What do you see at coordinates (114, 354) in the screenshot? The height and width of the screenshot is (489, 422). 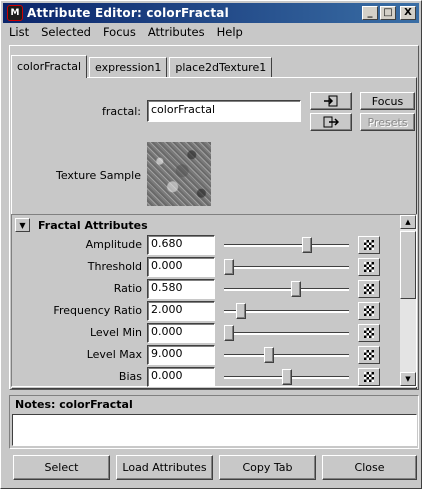 I see `level-max-label: Level Max` at bounding box center [114, 354].